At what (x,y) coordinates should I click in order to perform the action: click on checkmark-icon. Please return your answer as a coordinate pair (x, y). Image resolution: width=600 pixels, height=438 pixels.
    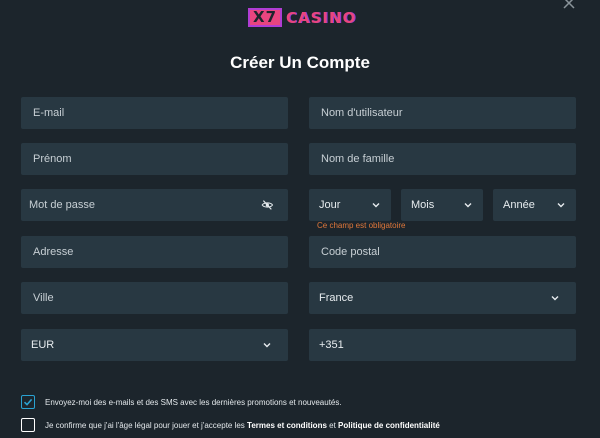
    Looking at the image, I should click on (28, 402).